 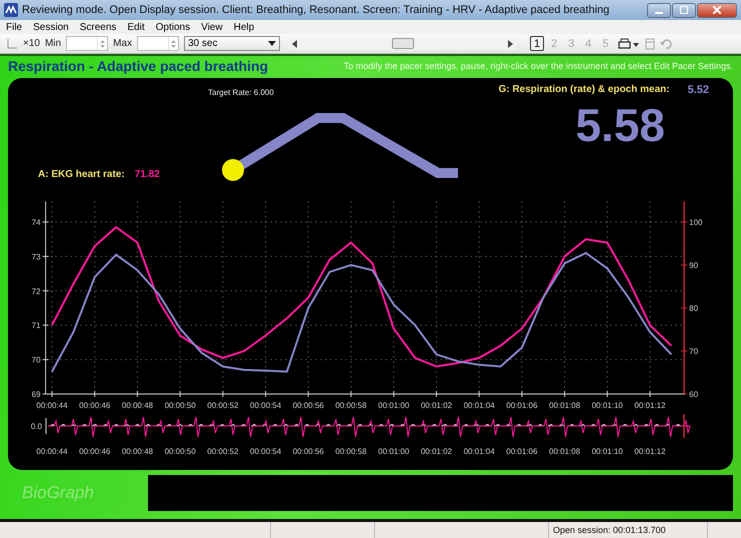 I want to click on y-axis-label: 69, so click(x=36, y=394).